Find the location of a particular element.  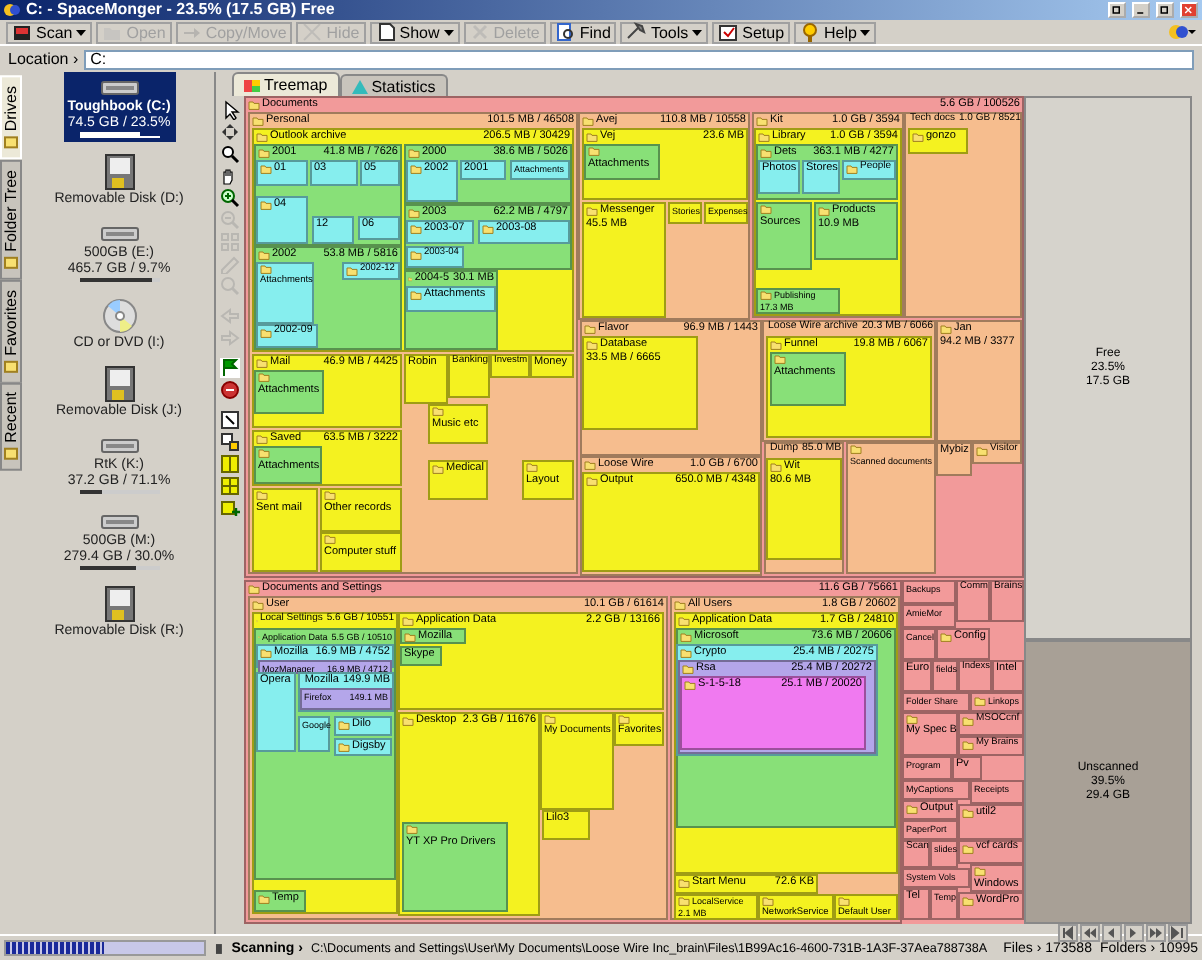

app-icon is located at coordinates (12, 10).